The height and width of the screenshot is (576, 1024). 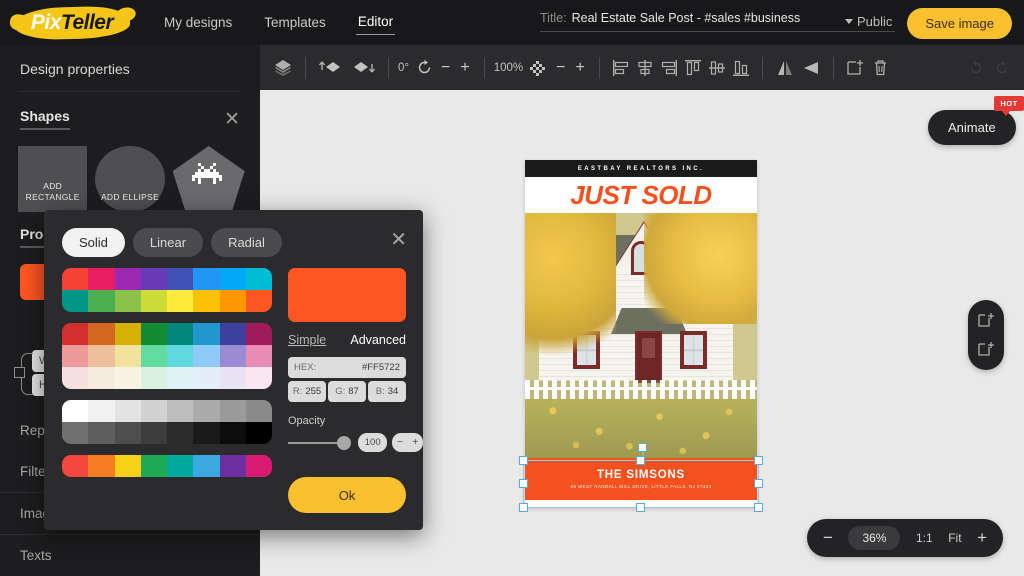 What do you see at coordinates (828, 538) in the screenshot?
I see `zoom-out-button: −` at bounding box center [828, 538].